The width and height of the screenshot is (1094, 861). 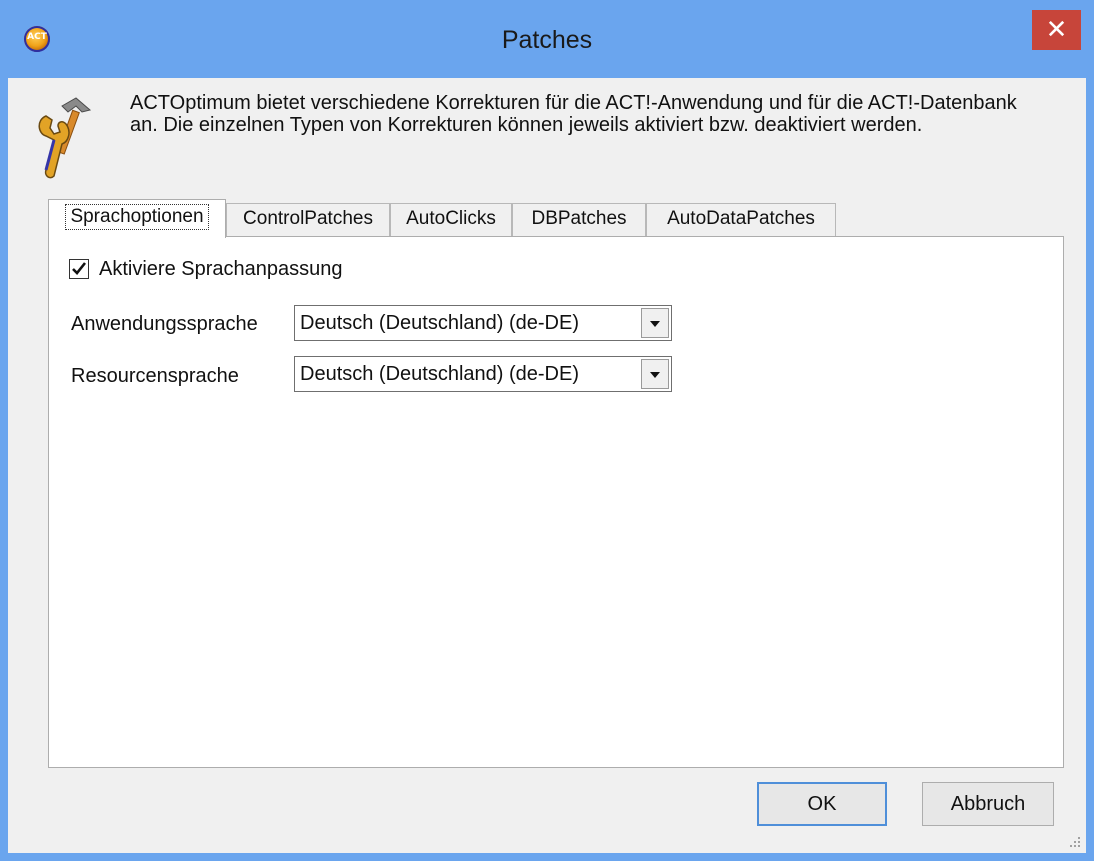 I want to click on close-button: ✕, so click(x=1056, y=30).